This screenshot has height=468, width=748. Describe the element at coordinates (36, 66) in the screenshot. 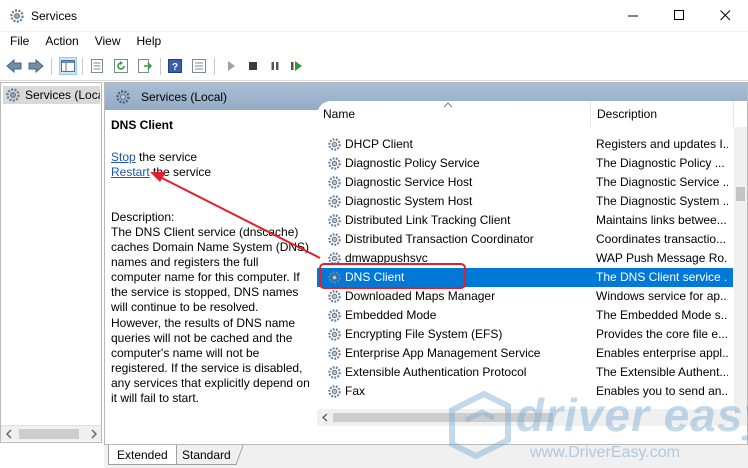

I see `forward-button` at that location.